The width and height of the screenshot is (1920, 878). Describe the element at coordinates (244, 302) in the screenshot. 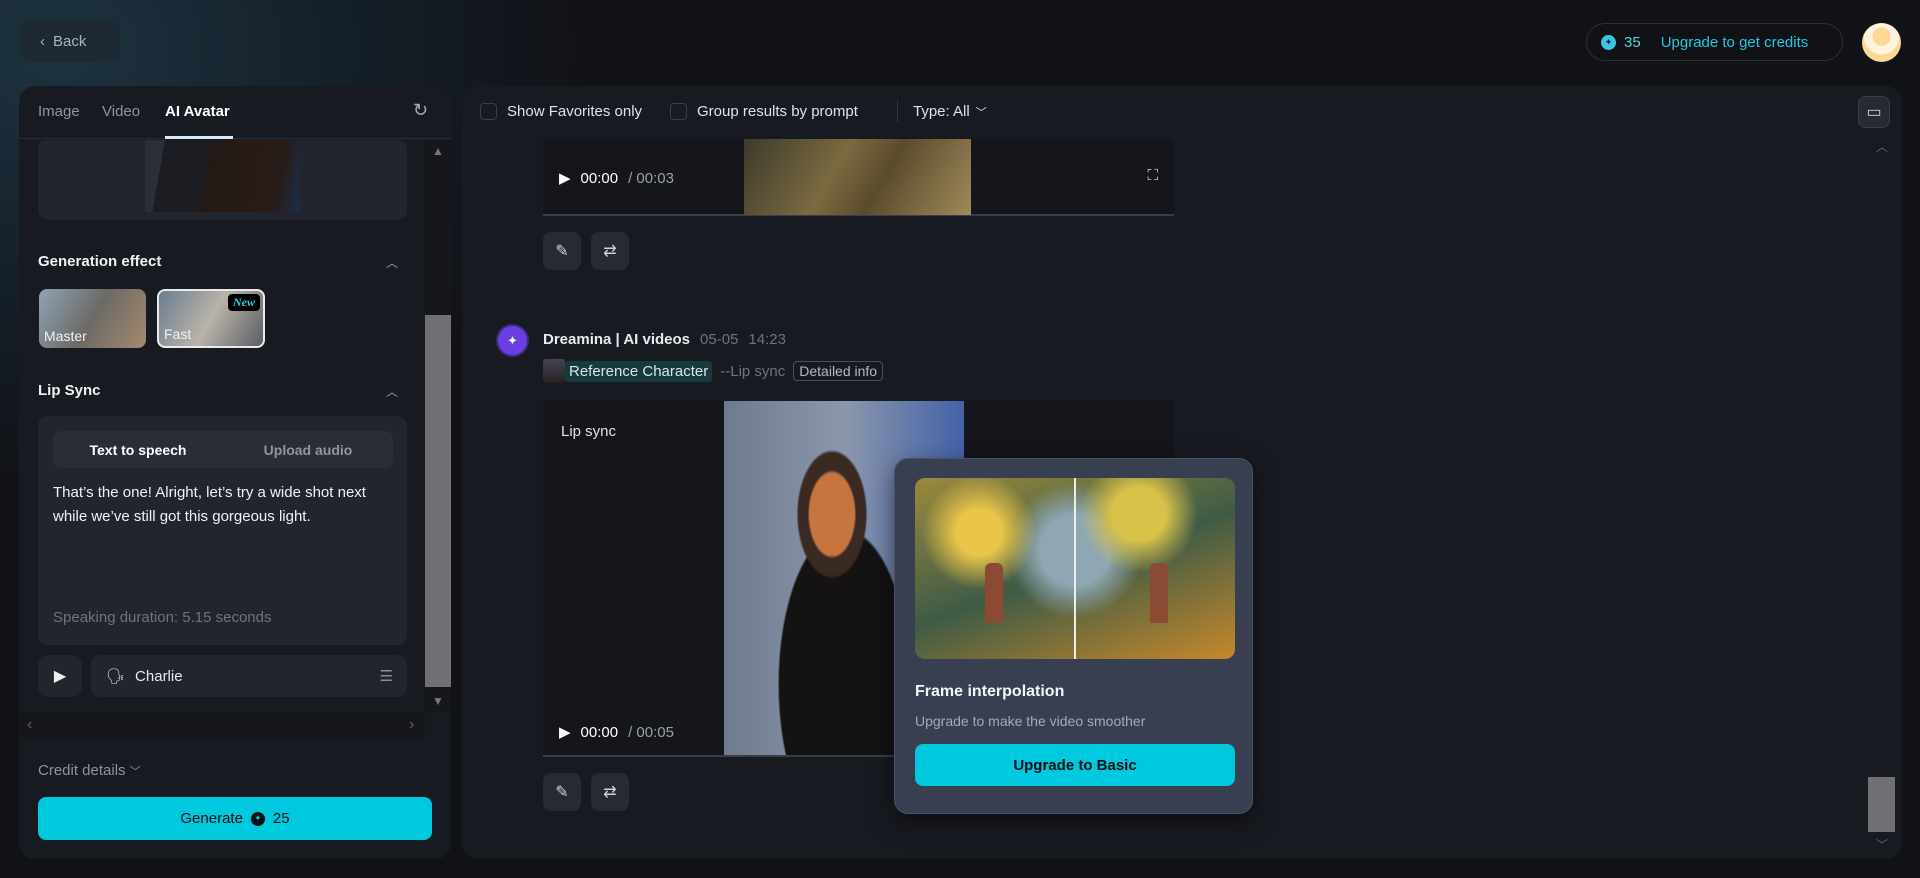

I see `new-badge: New` at that location.